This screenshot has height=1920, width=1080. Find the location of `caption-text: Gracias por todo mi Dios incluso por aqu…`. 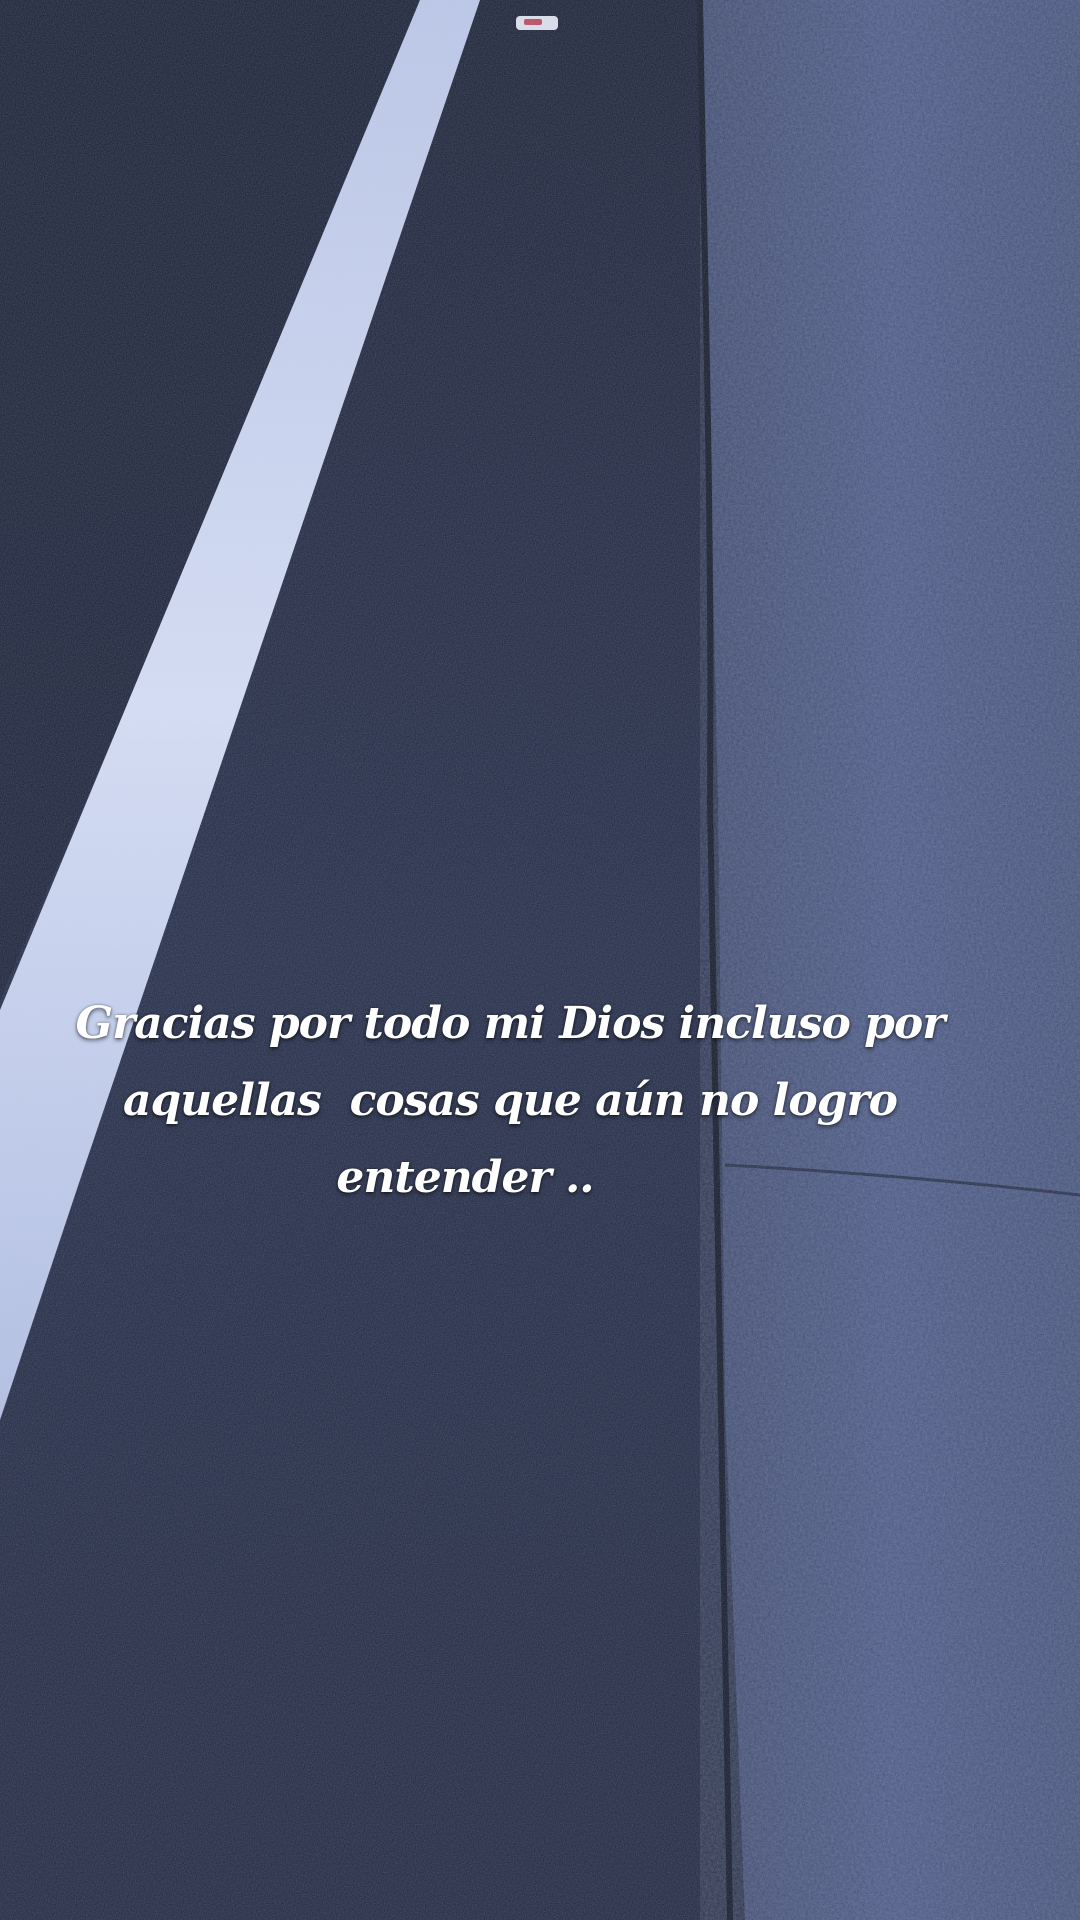

caption-text: Gracias por todo mi Dios incluso por aqu… is located at coordinates (540, 1100).